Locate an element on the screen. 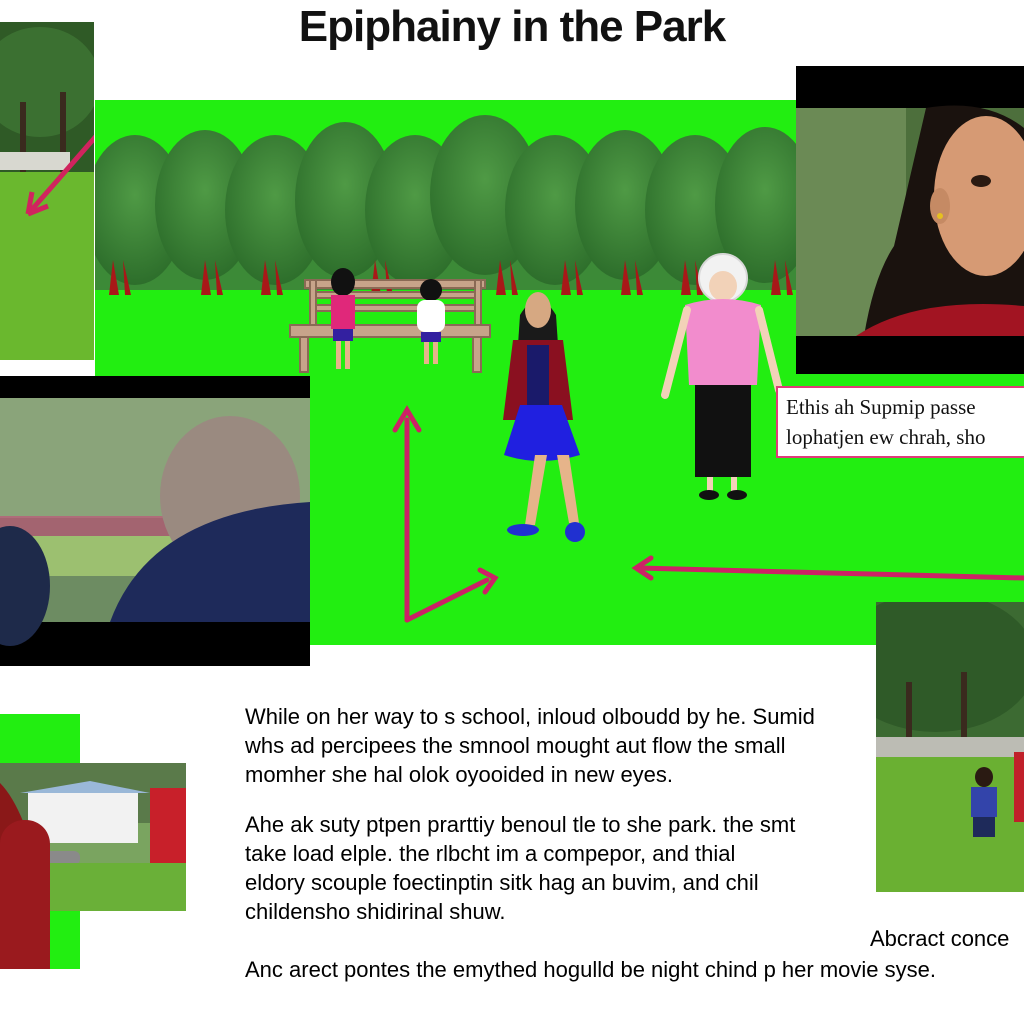 The height and width of the screenshot is (1024, 1024). park-bench is located at coordinates (390, 326).